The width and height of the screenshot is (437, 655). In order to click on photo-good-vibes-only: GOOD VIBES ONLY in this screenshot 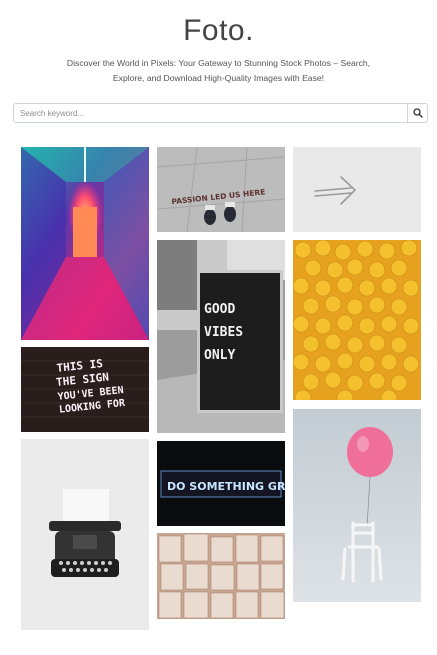, I will do `click(221, 336)`.